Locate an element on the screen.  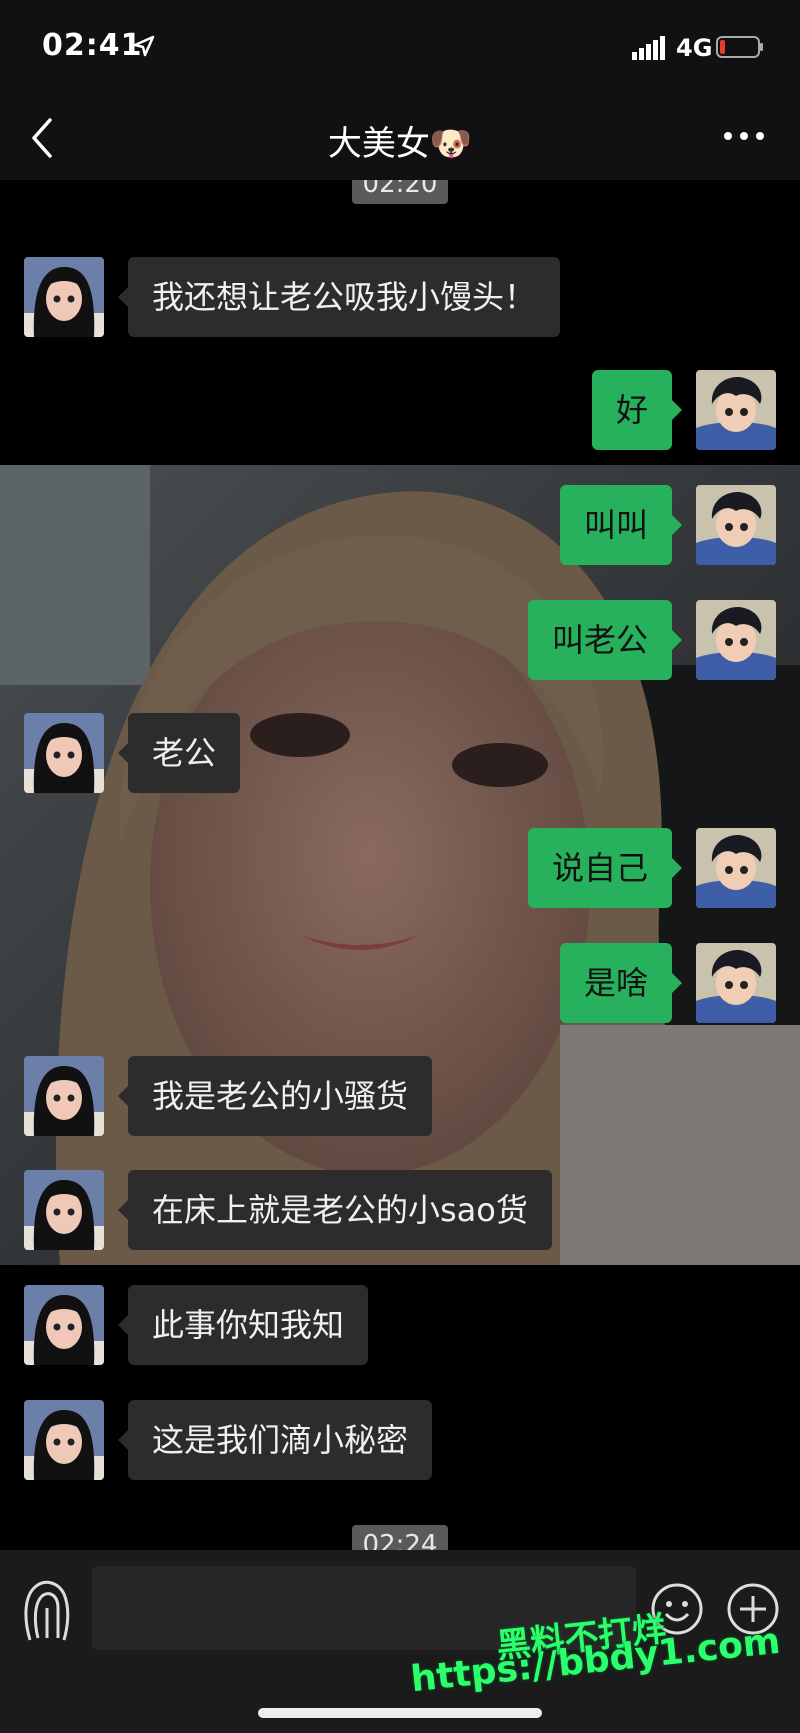
message-bubble-sent: 是啥 is located at coordinates (621, 983).